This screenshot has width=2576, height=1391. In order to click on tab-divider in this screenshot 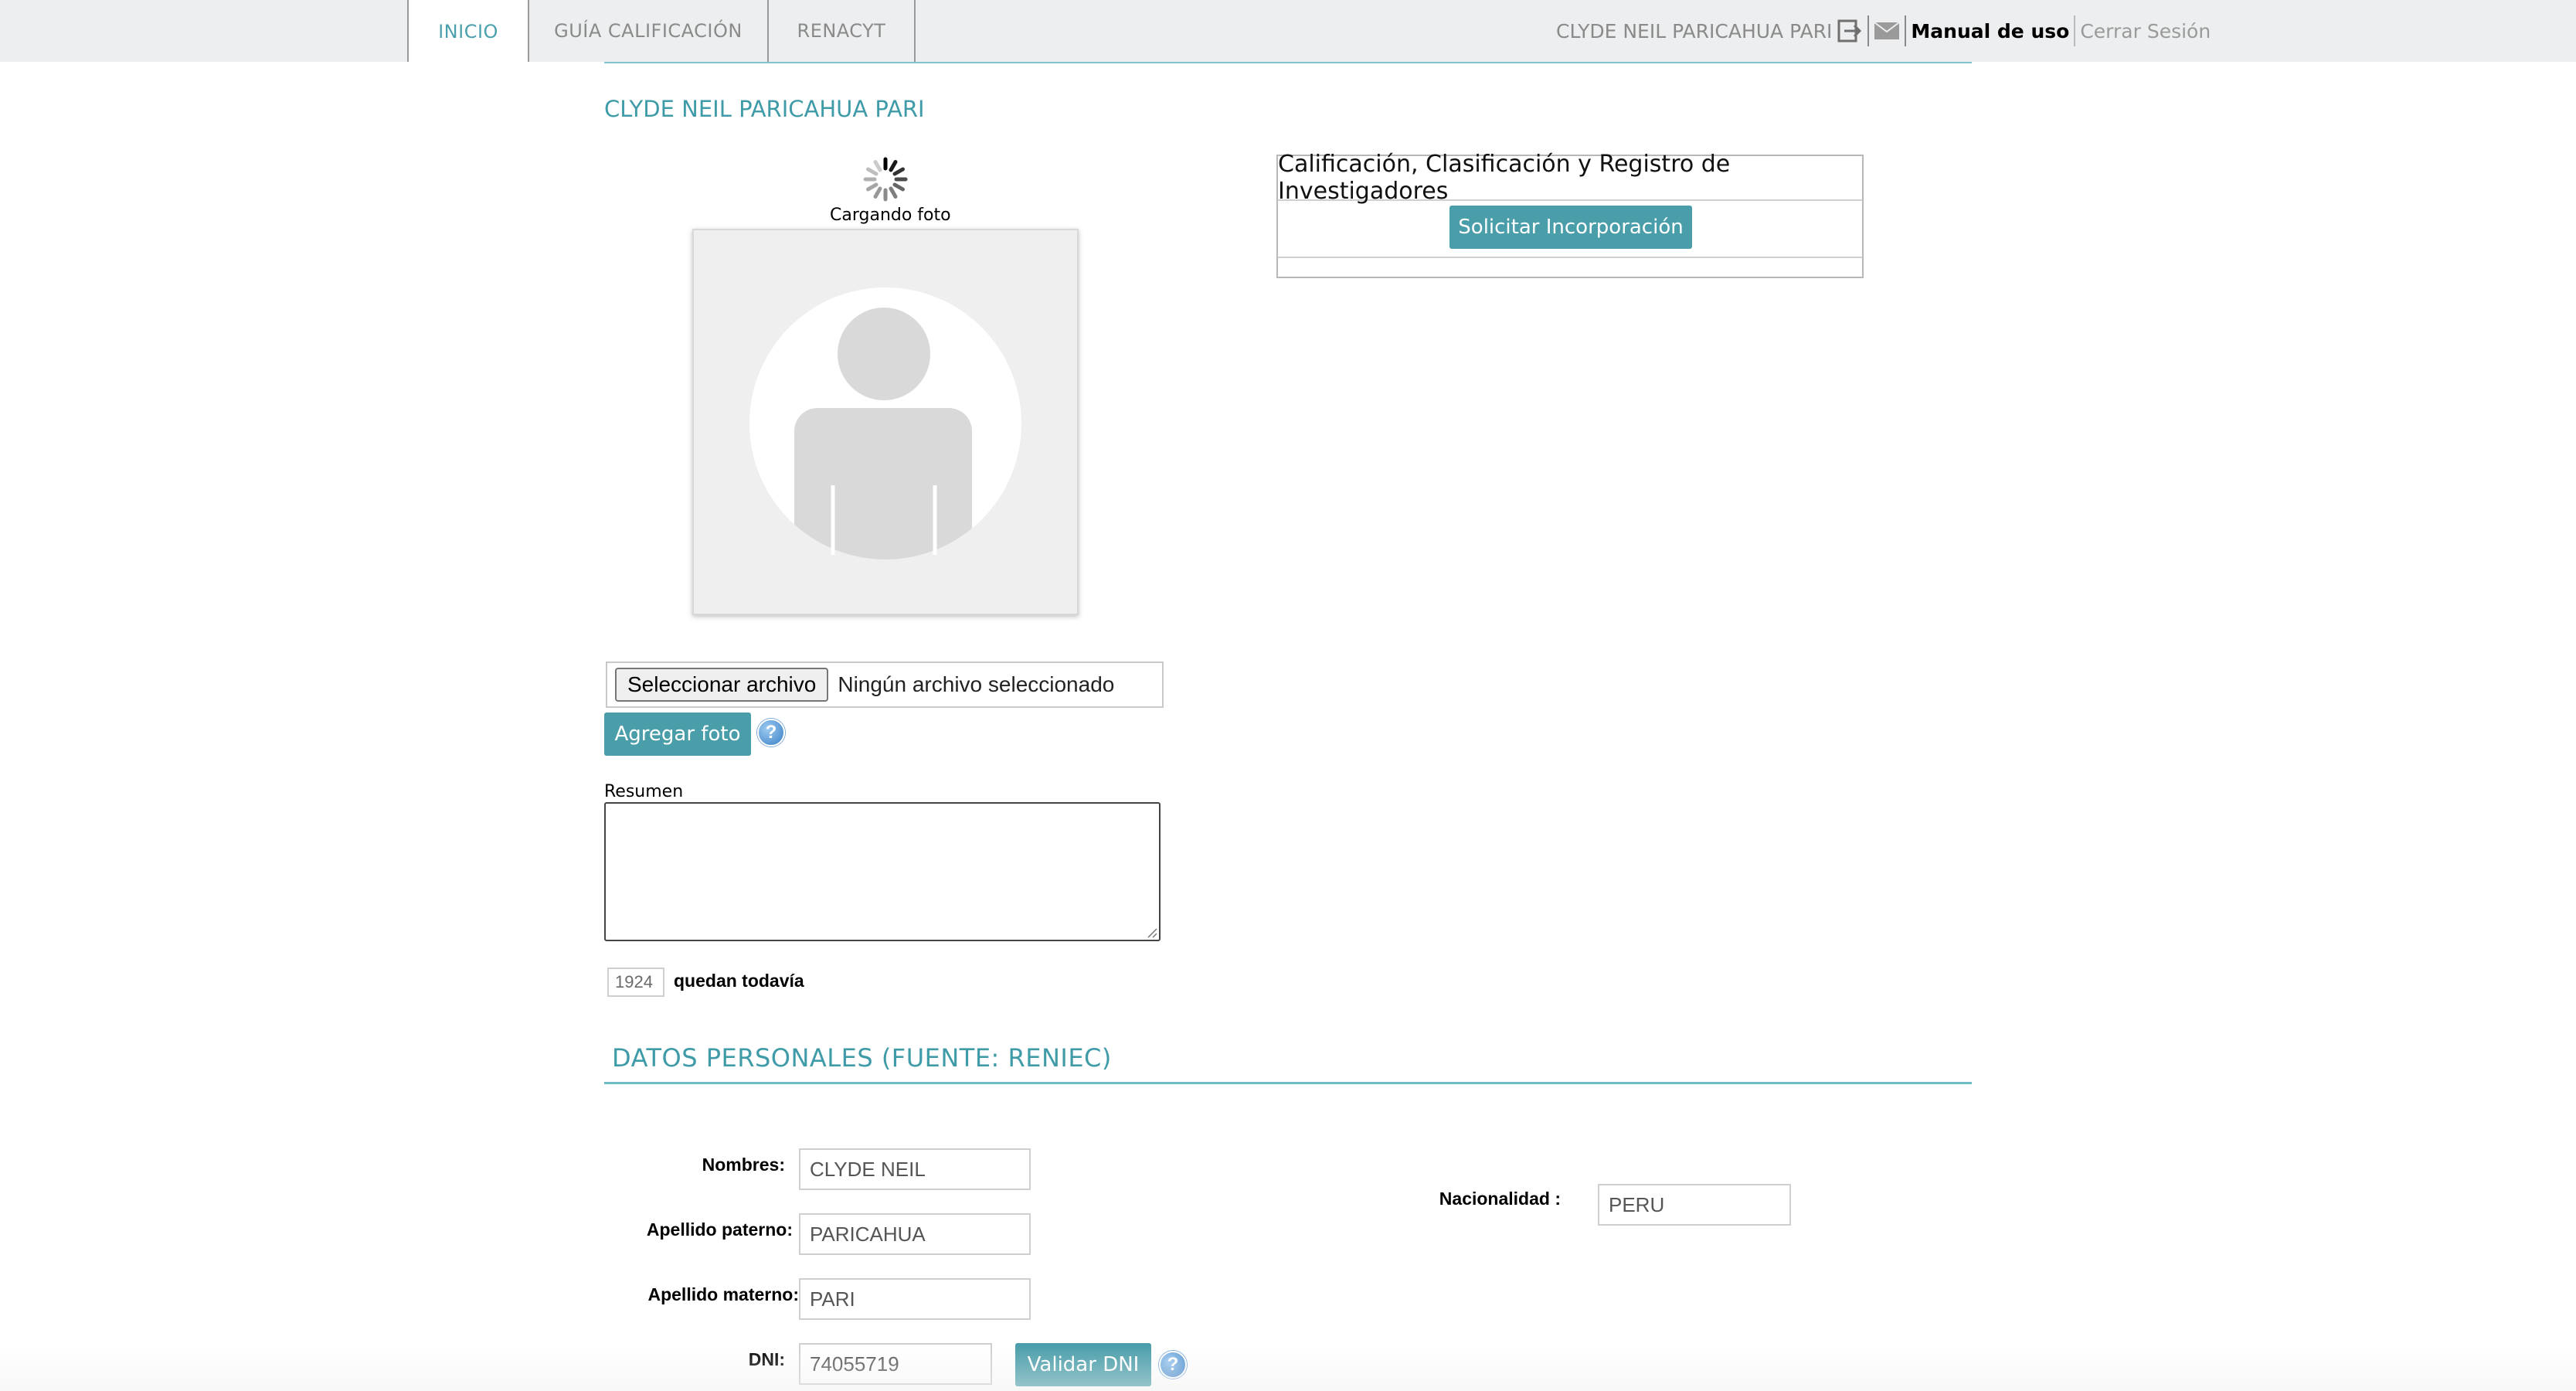, I will do `click(915, 31)`.